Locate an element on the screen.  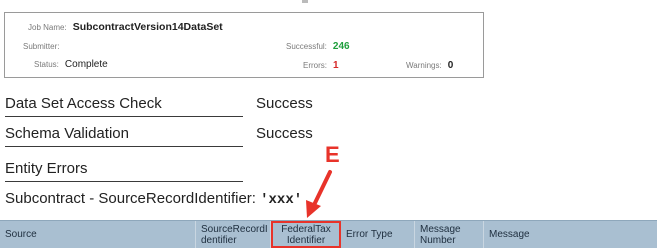
entity-errors-heading: Entity Errors is located at coordinates (46, 168).